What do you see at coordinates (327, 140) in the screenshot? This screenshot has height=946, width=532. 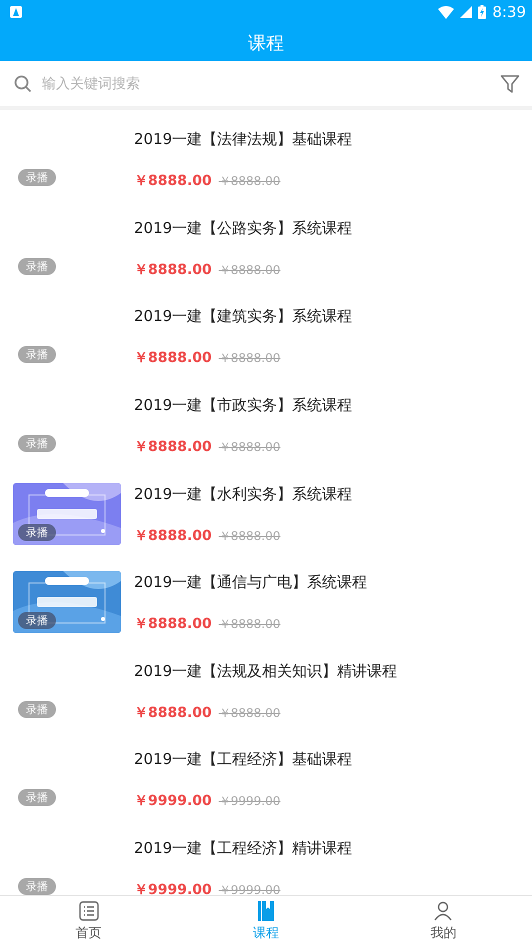 I see `course-title: 2019一建【法律法规】基础课程` at bounding box center [327, 140].